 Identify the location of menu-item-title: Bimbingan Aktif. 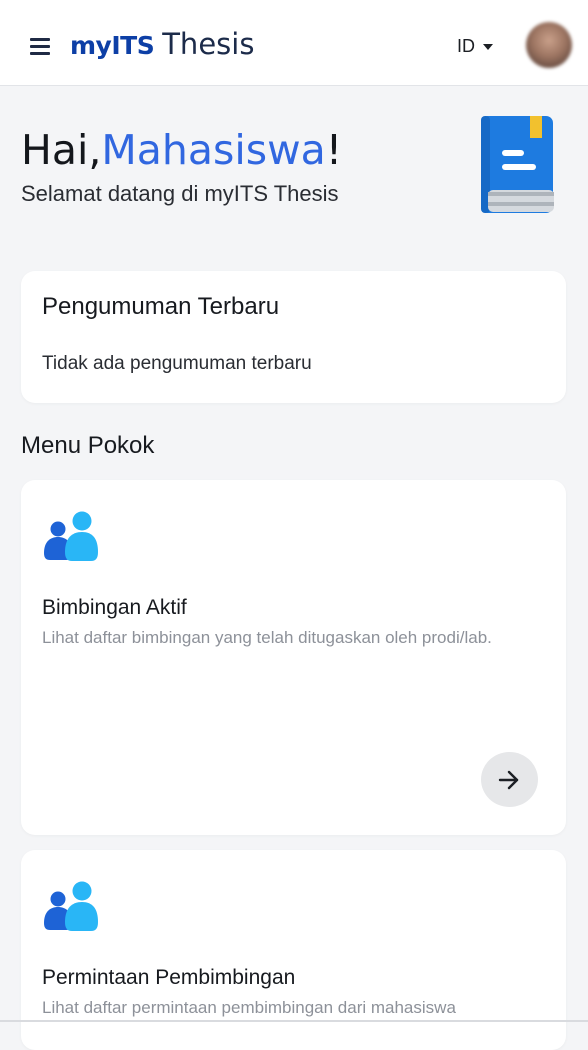
(114, 607).